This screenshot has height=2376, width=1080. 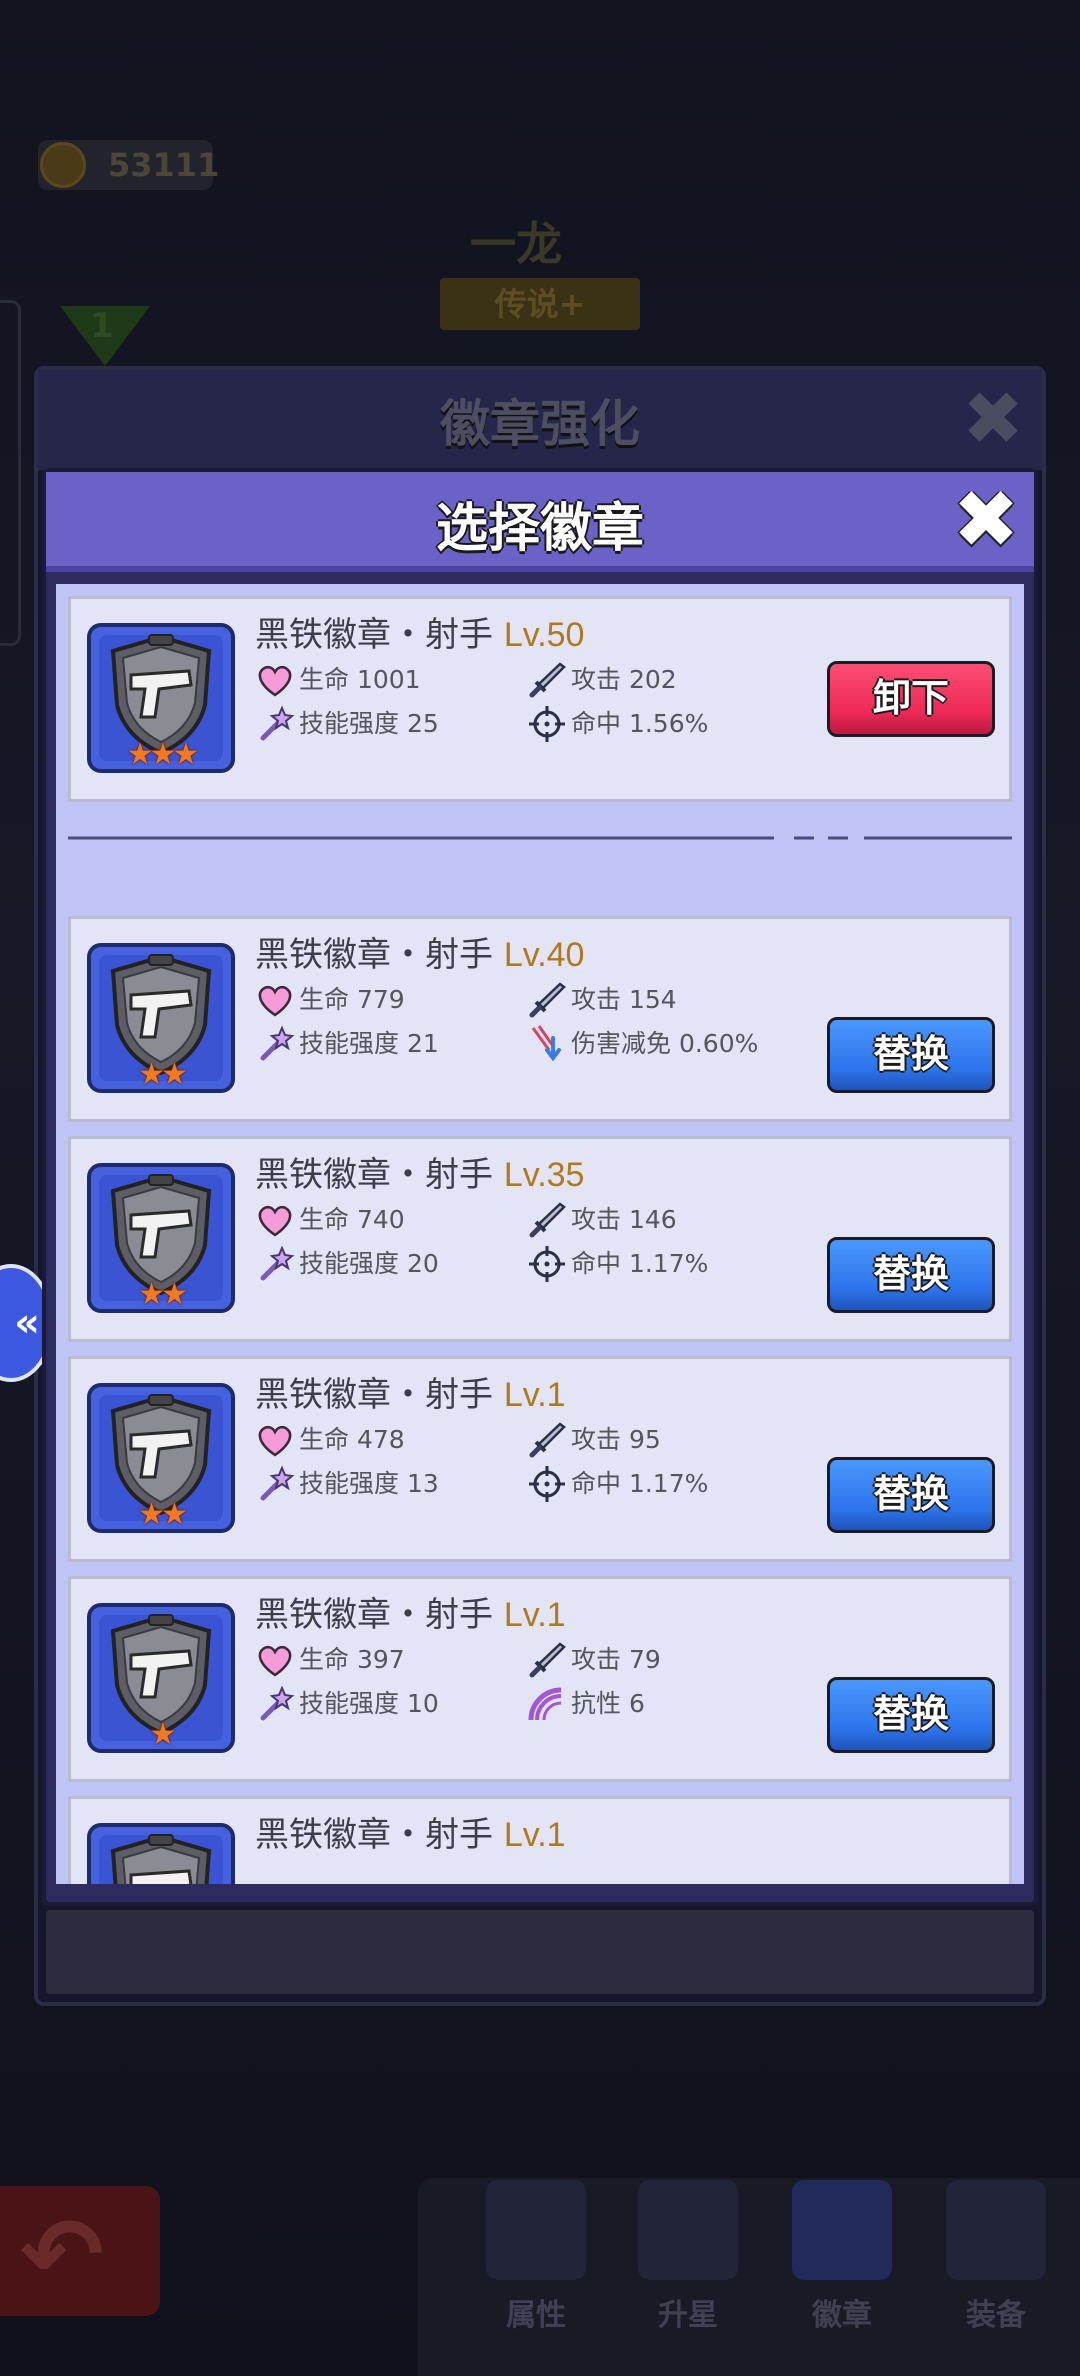 I want to click on tab-equipment: 装备, so click(x=996, y=2256).